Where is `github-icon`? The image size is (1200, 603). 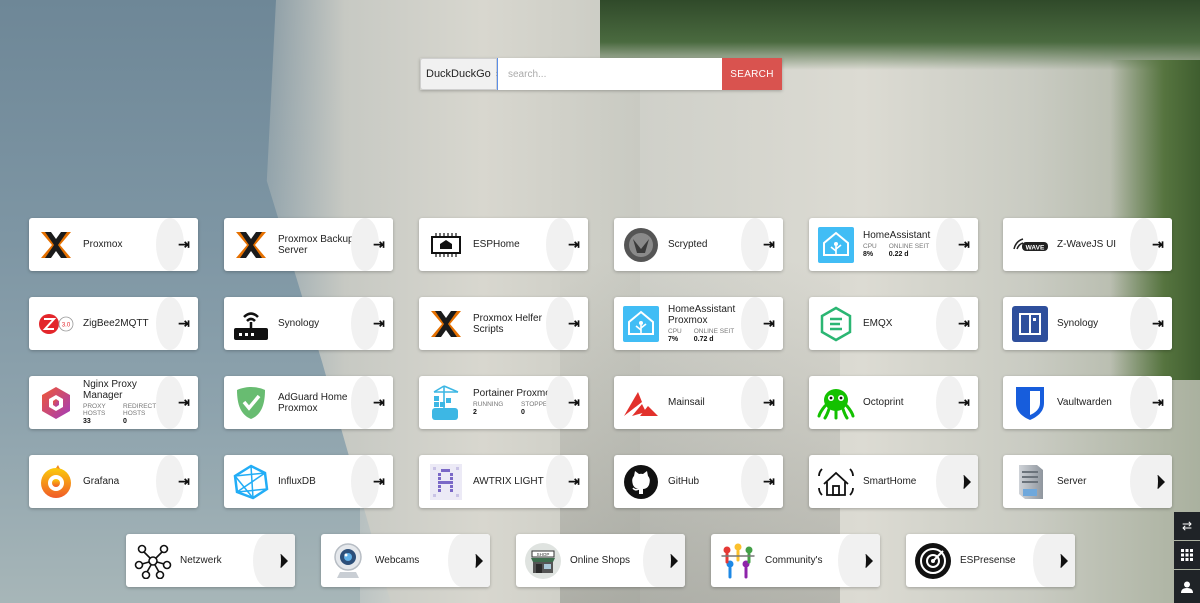 github-icon is located at coordinates (641, 482).